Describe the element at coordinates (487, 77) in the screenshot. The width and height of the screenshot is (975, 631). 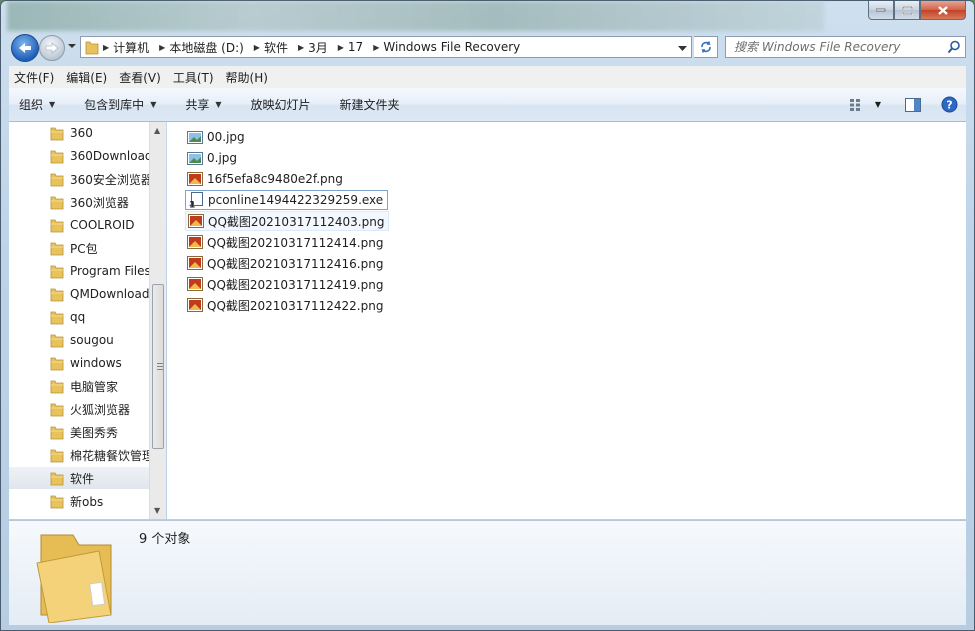
I see `menu-bar: 文件(F) 编辑(E) 查看(V) 工具(T) 帮助(H)` at that location.